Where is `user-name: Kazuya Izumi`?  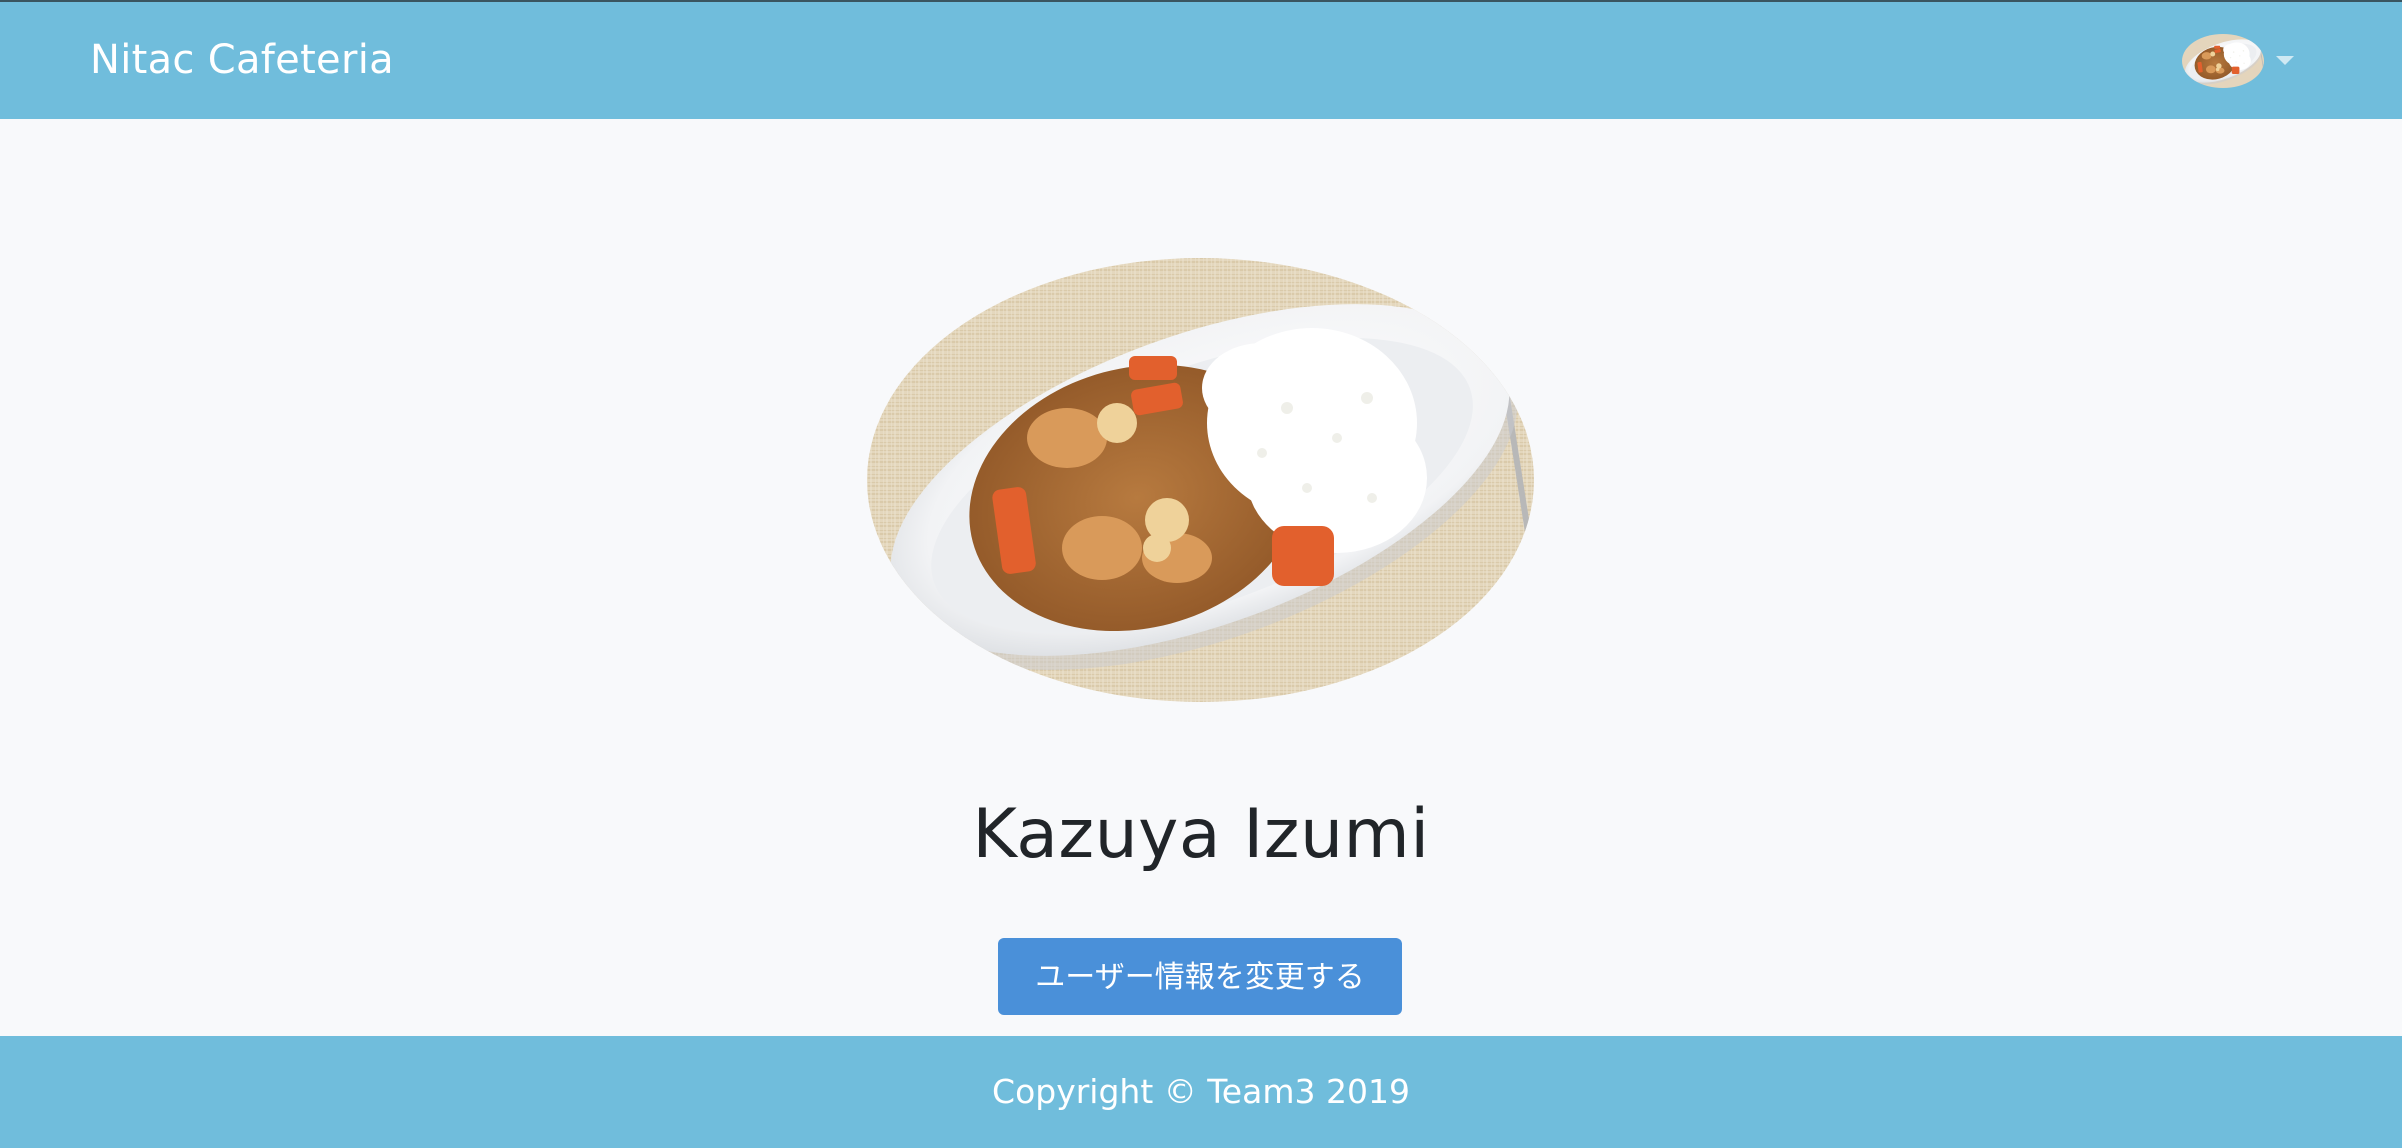 user-name: Kazuya Izumi is located at coordinates (1201, 834).